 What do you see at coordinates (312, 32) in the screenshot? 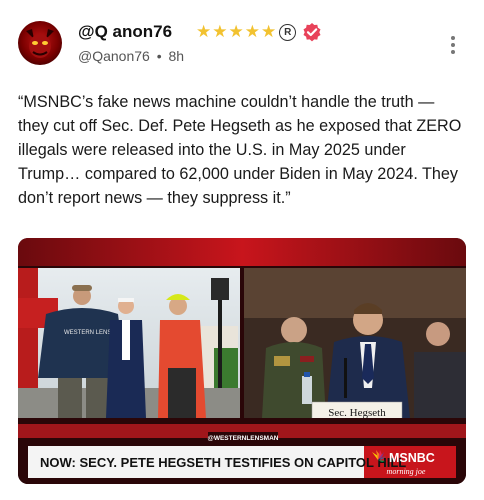
I see `verified-check-icon` at bounding box center [312, 32].